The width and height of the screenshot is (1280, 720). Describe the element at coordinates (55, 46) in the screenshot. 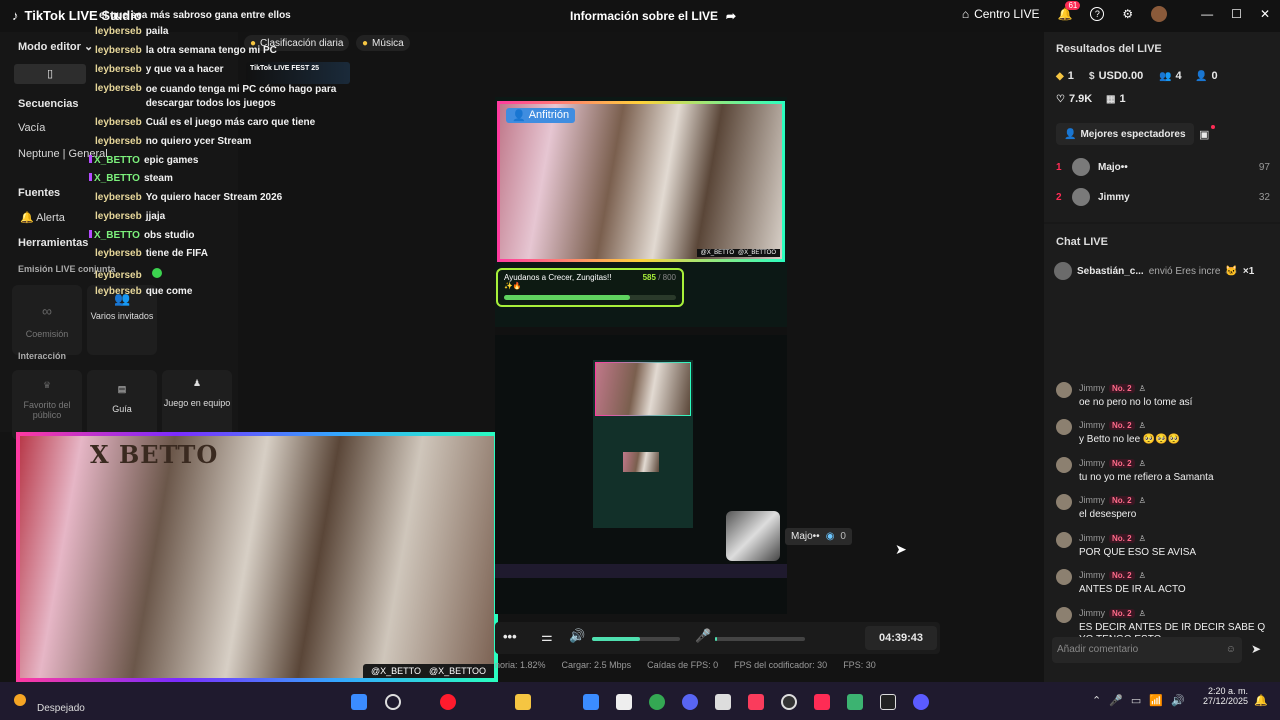

I see `modo-editor-dropdown: Modo editor ⌄` at that location.